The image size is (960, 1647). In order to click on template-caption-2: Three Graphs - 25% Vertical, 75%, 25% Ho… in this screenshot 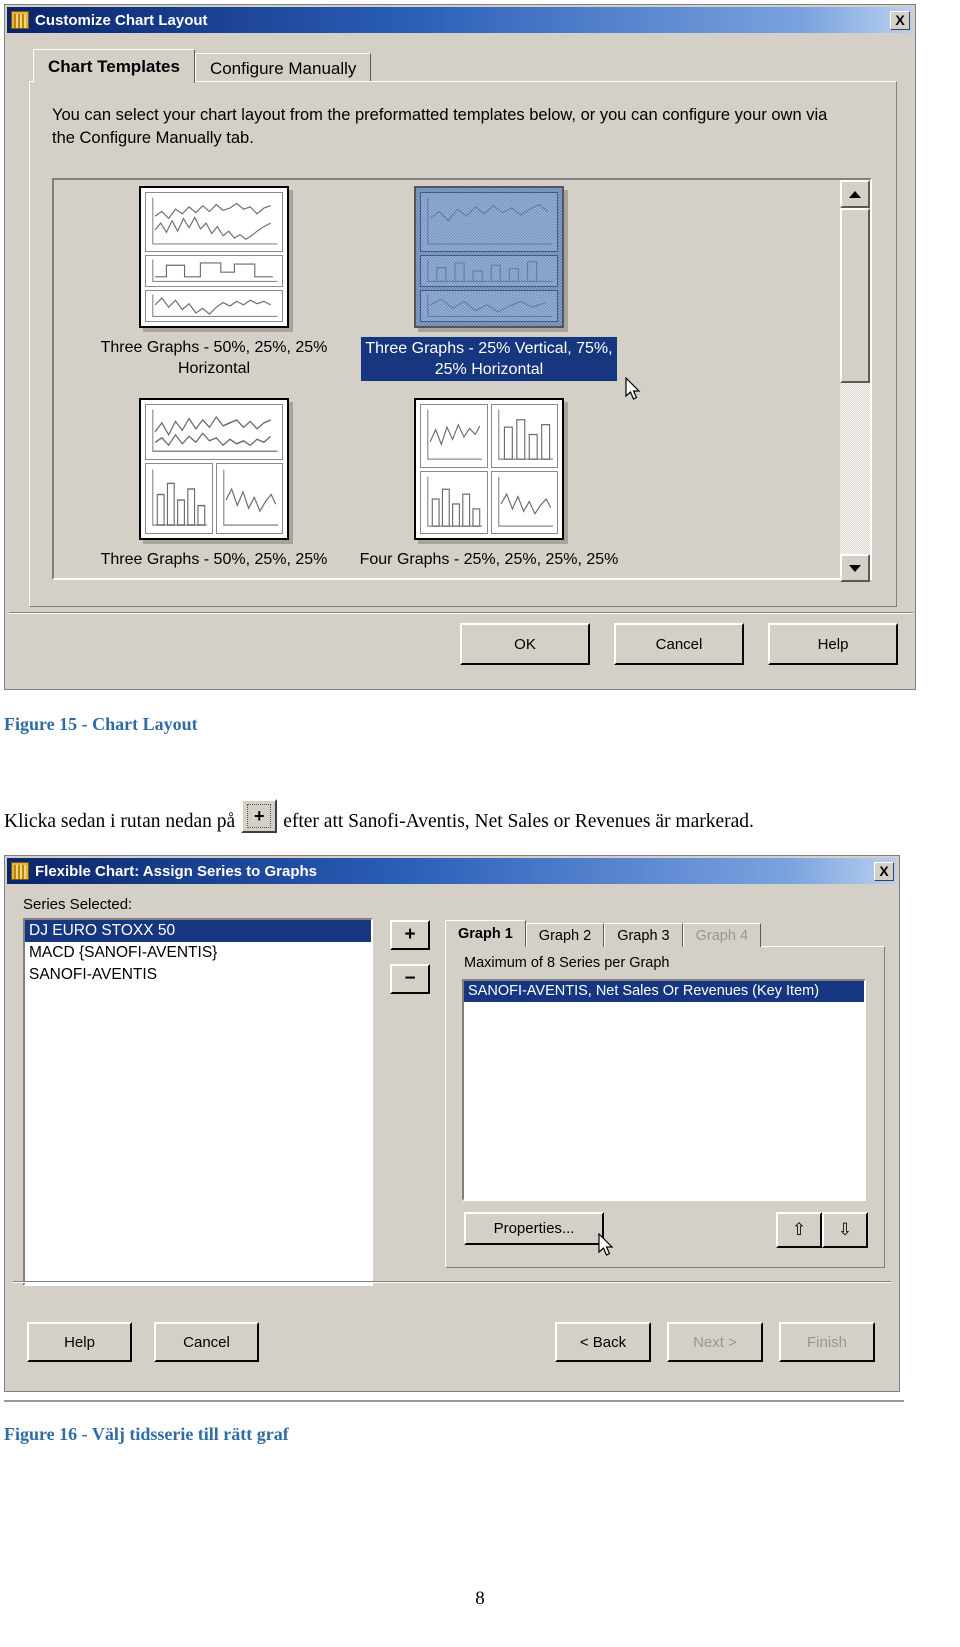, I will do `click(489, 359)`.